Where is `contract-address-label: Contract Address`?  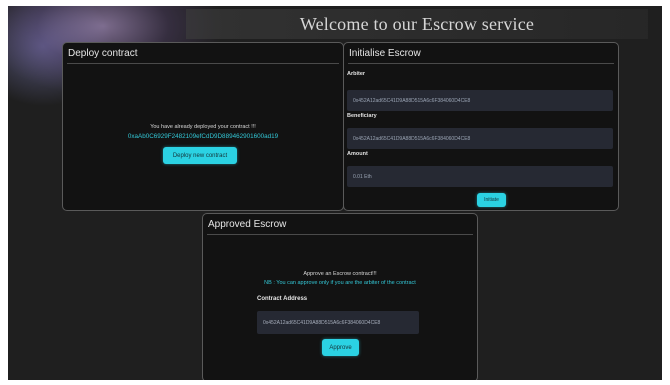 contract-address-label: Contract Address is located at coordinates (282, 299).